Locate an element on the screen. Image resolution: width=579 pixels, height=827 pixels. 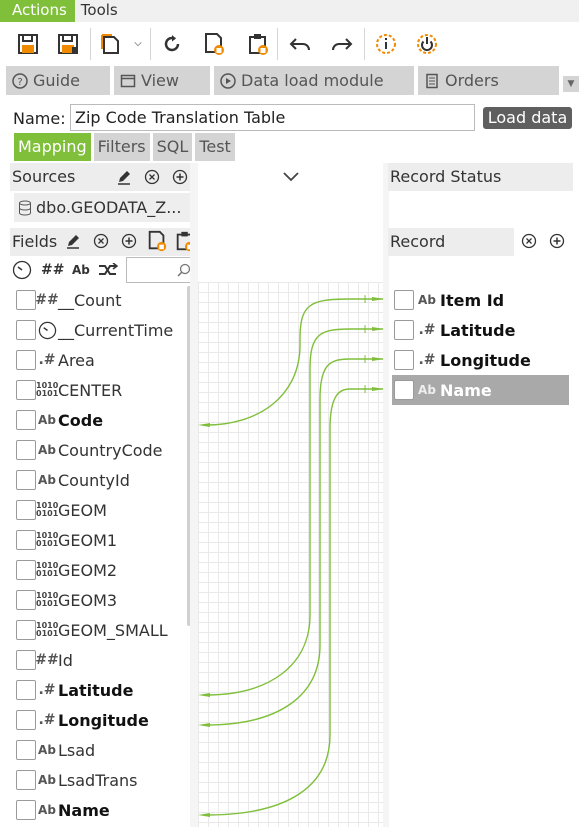
record-row: .# Longitude is located at coordinates (480, 360).